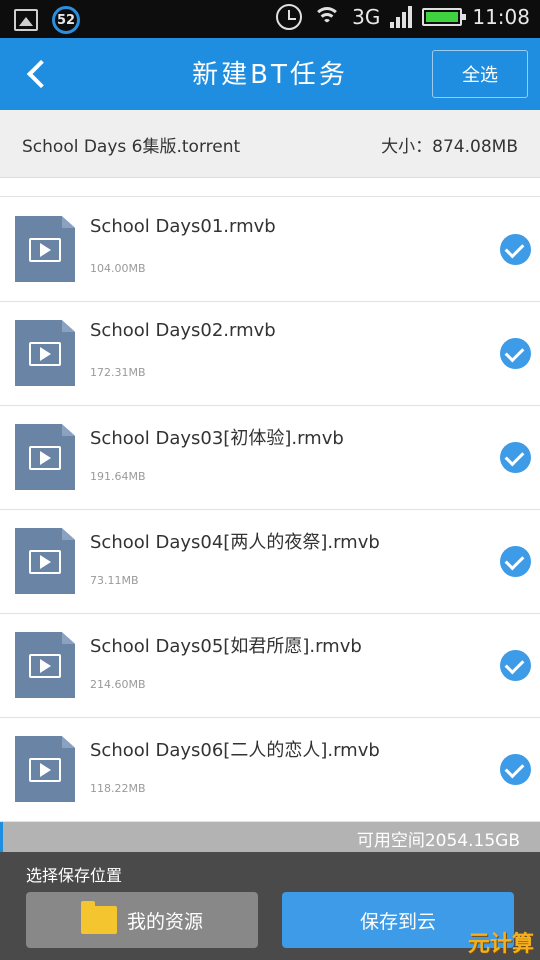 The image size is (540, 960). I want to click on file-name: School Days03[初体验].rmvb, so click(217, 438).